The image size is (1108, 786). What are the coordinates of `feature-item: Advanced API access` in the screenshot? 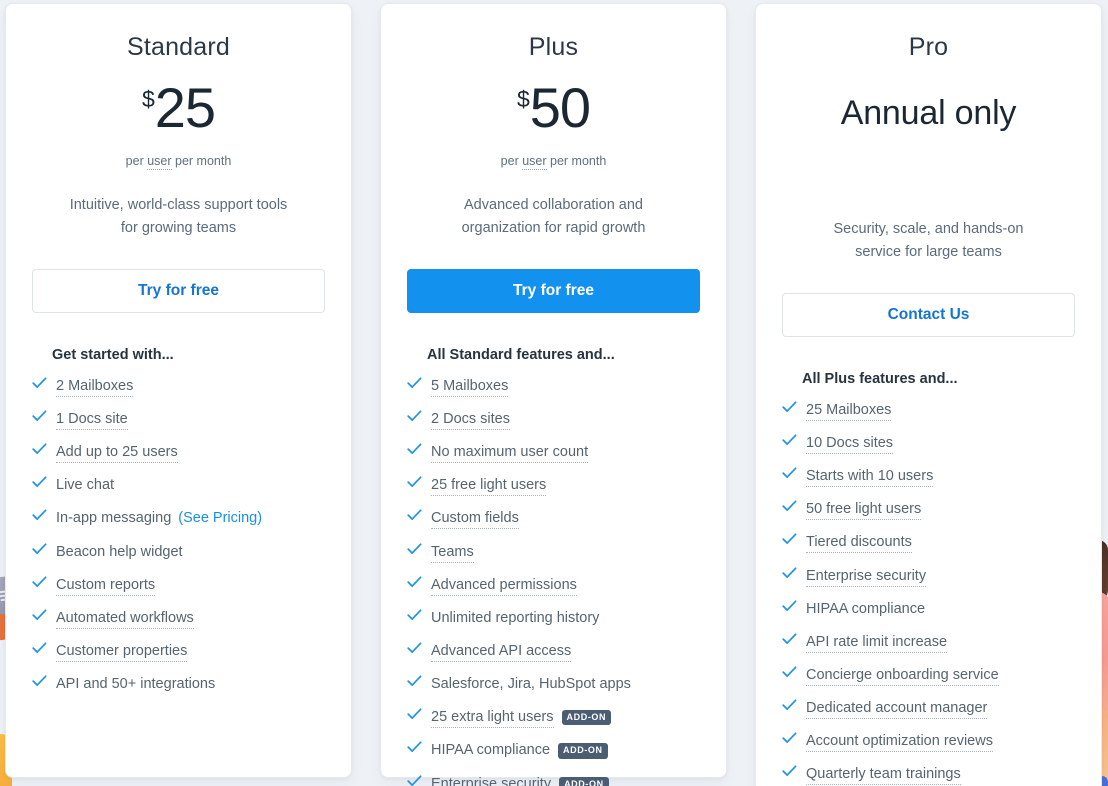 It's located at (553, 652).